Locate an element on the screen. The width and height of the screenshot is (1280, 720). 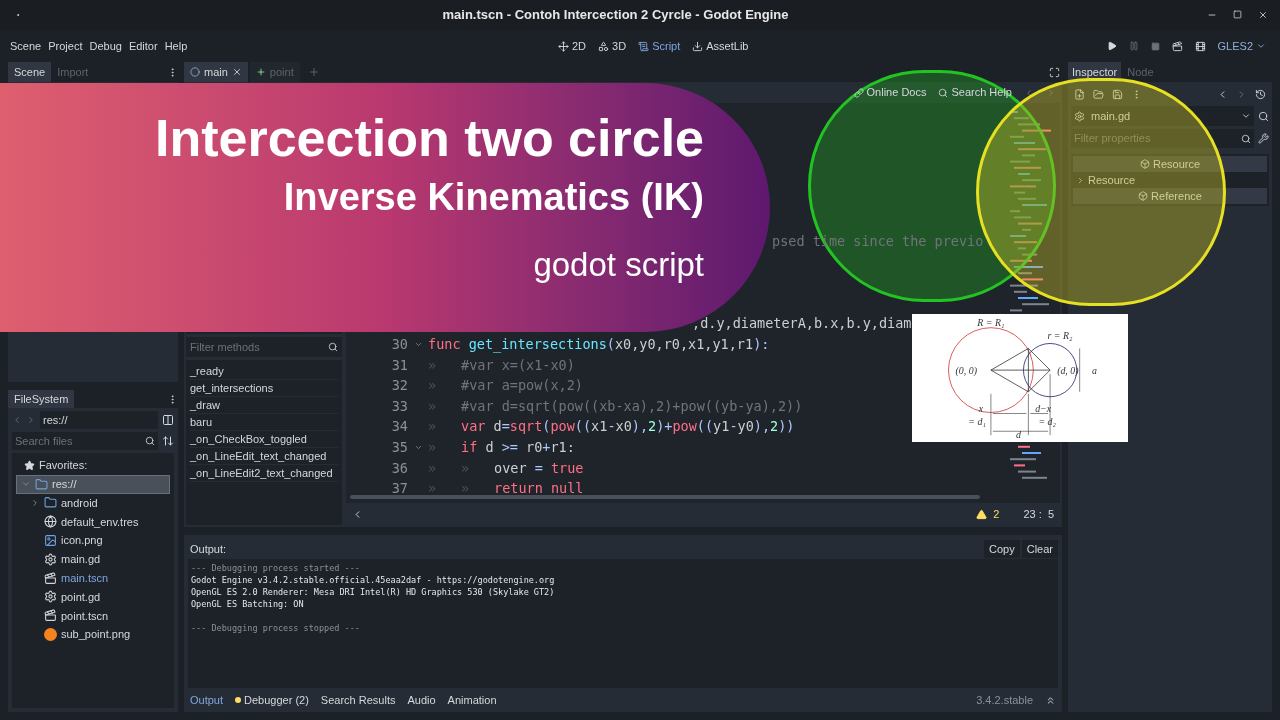
method-item: _on_LineEdit_text_changed is located at coordinates (264, 456).